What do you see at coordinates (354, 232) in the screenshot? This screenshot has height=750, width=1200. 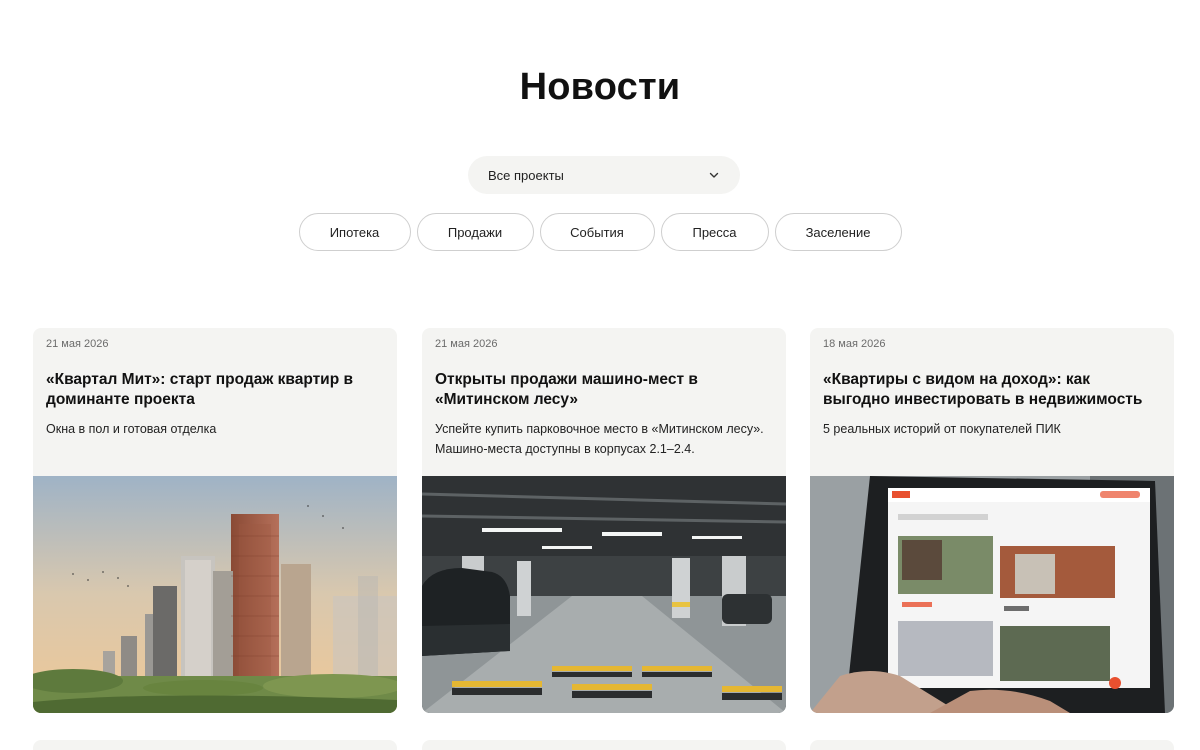 I see `chip-ipoteka: Ипотека` at bounding box center [354, 232].